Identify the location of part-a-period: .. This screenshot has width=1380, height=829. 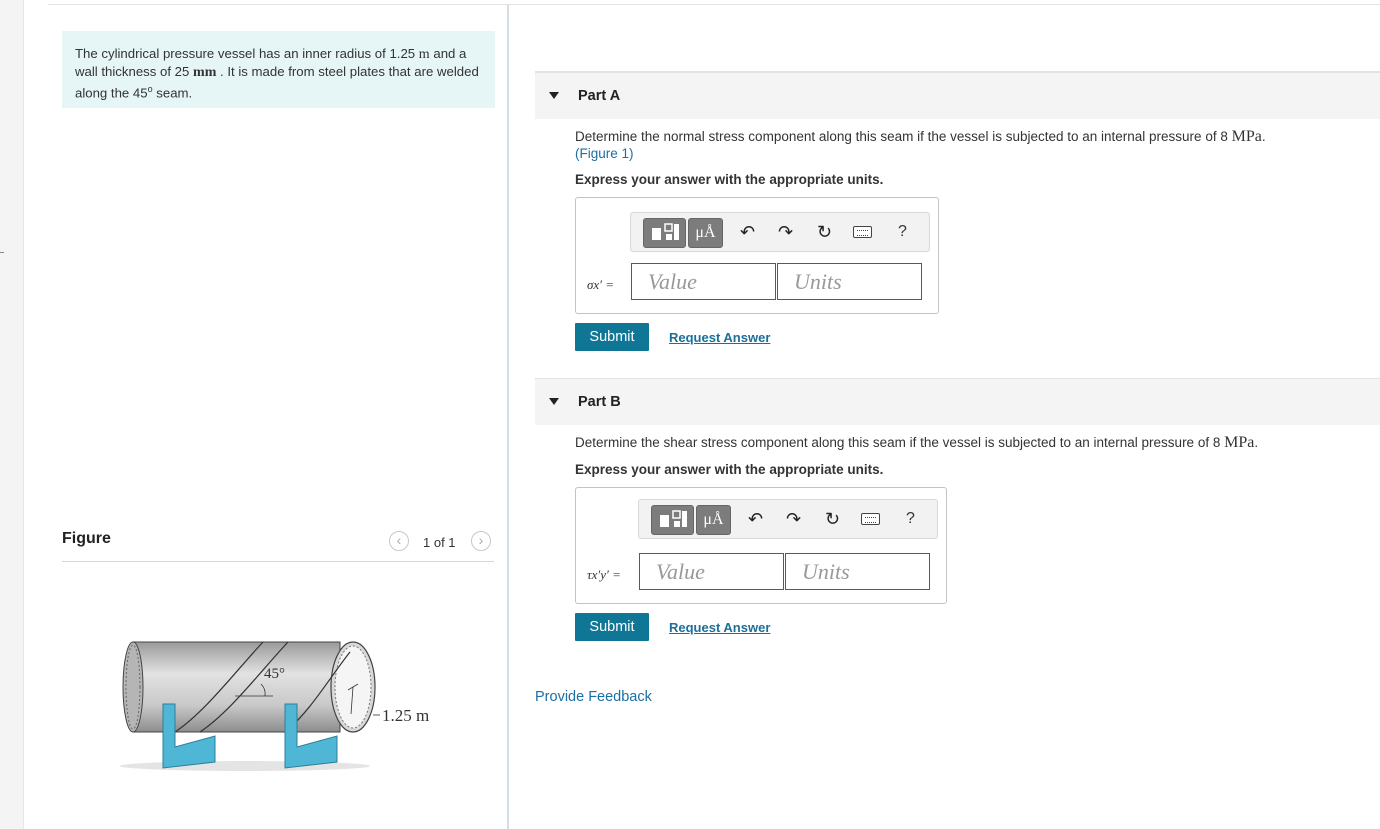
(1263, 136).